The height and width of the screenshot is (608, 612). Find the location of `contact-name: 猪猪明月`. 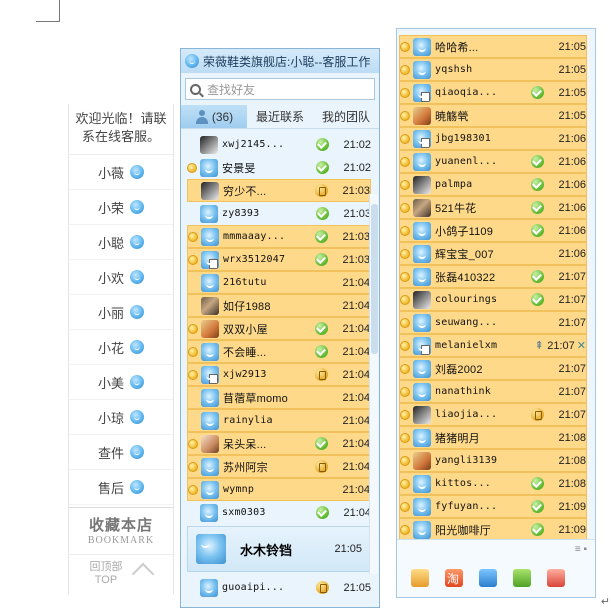

contact-name: 猪猪明月 is located at coordinates (457, 438).